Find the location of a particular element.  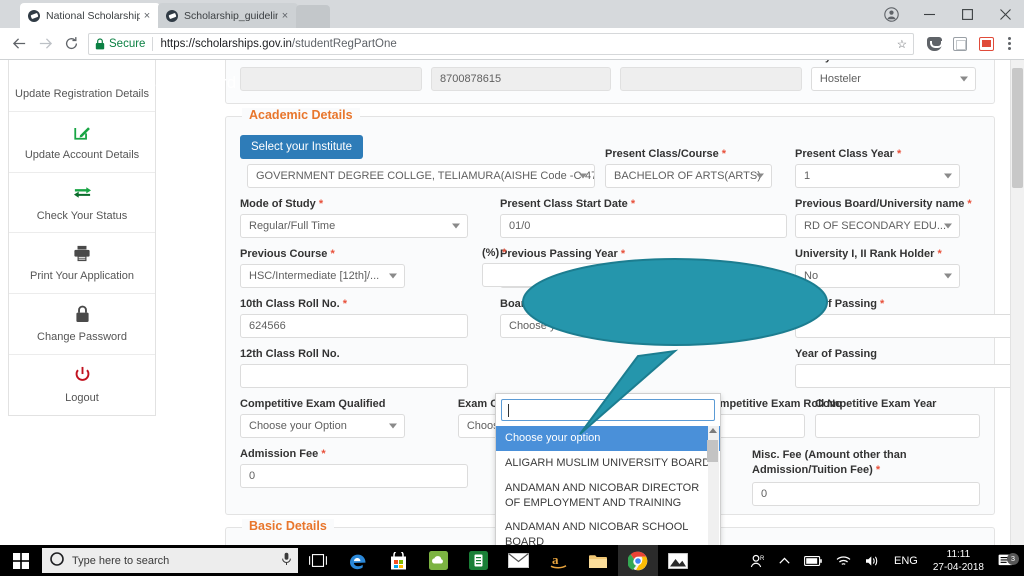

twelfth-roll-no-group: 12th Class Roll No. is located at coordinates (370, 368).